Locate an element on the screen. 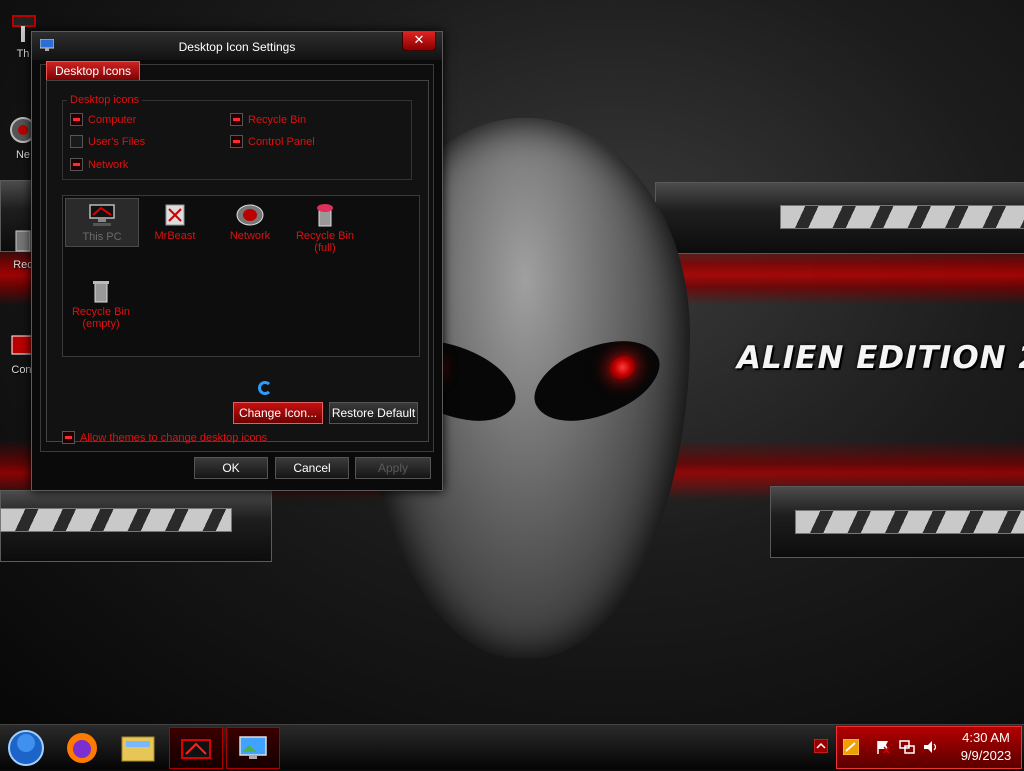  clock-time: 4:30 AM is located at coordinates (986, 737).